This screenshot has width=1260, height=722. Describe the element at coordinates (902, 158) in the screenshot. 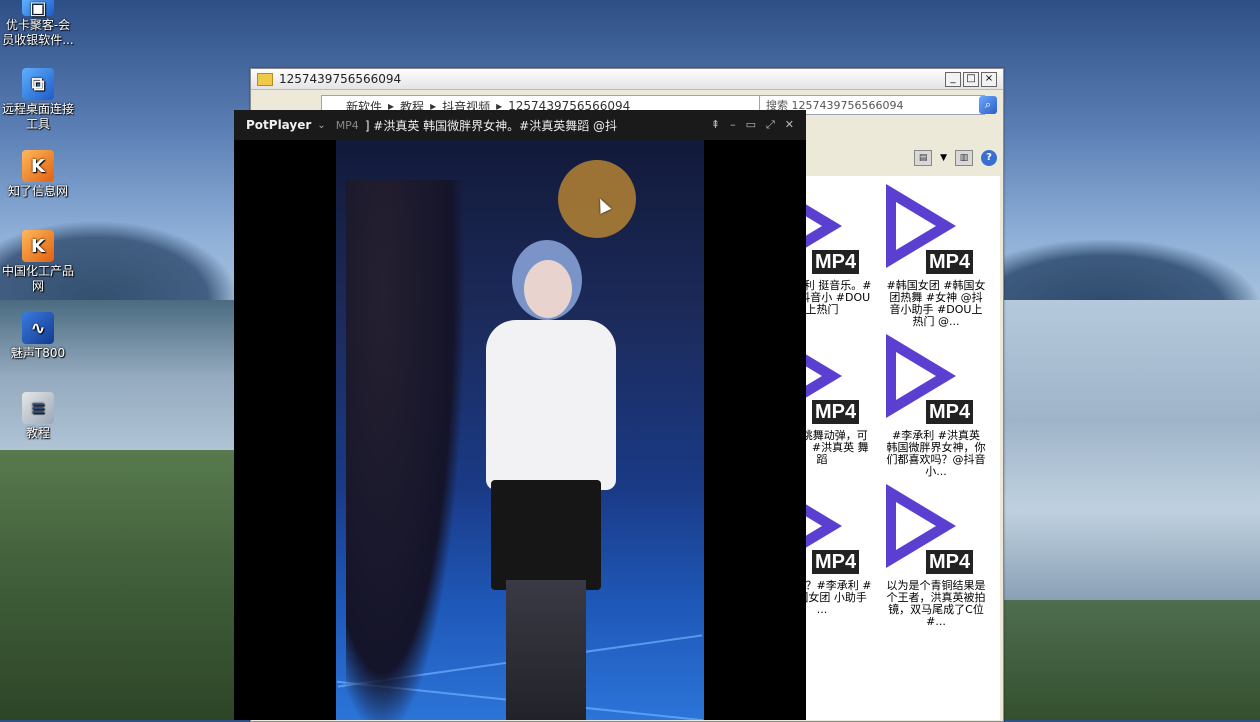

I see `explorer-toolbar: ▤ ▼ ▥ ?` at that location.